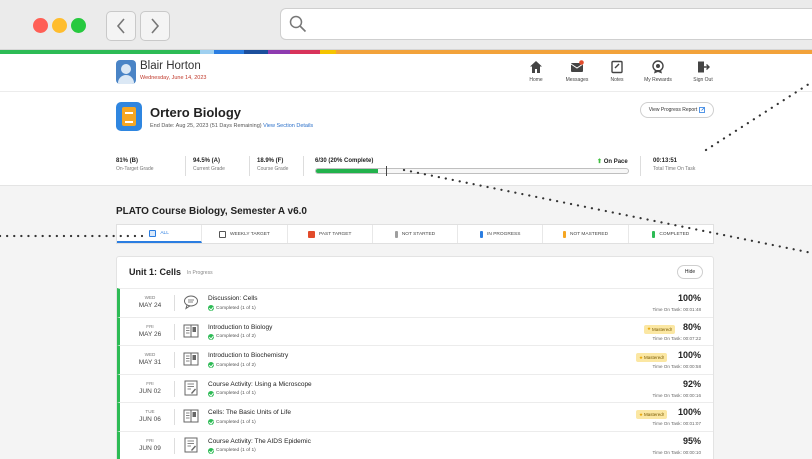 This screenshot has width=812, height=459. I want to click on activity-time: Time On Task: 00:00:10, so click(676, 452).